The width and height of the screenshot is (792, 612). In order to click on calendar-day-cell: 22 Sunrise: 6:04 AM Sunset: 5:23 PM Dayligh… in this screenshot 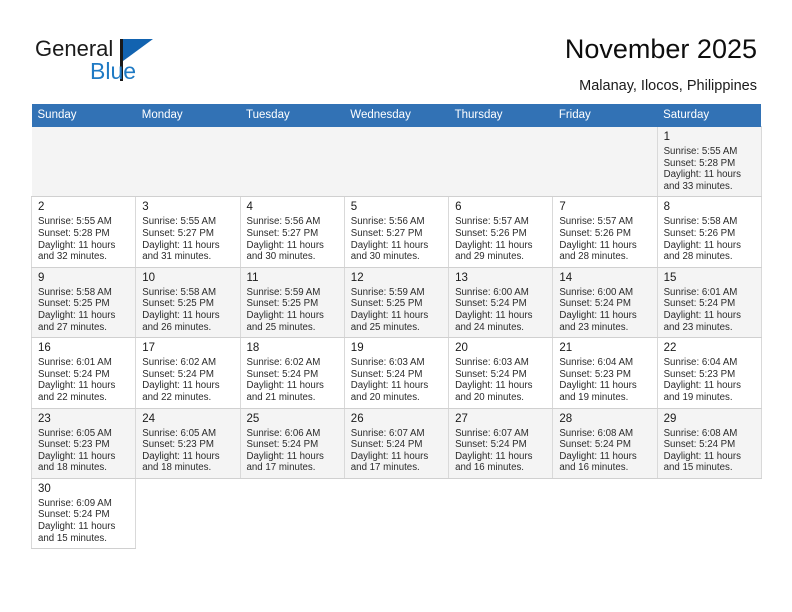, I will do `click(709, 373)`.